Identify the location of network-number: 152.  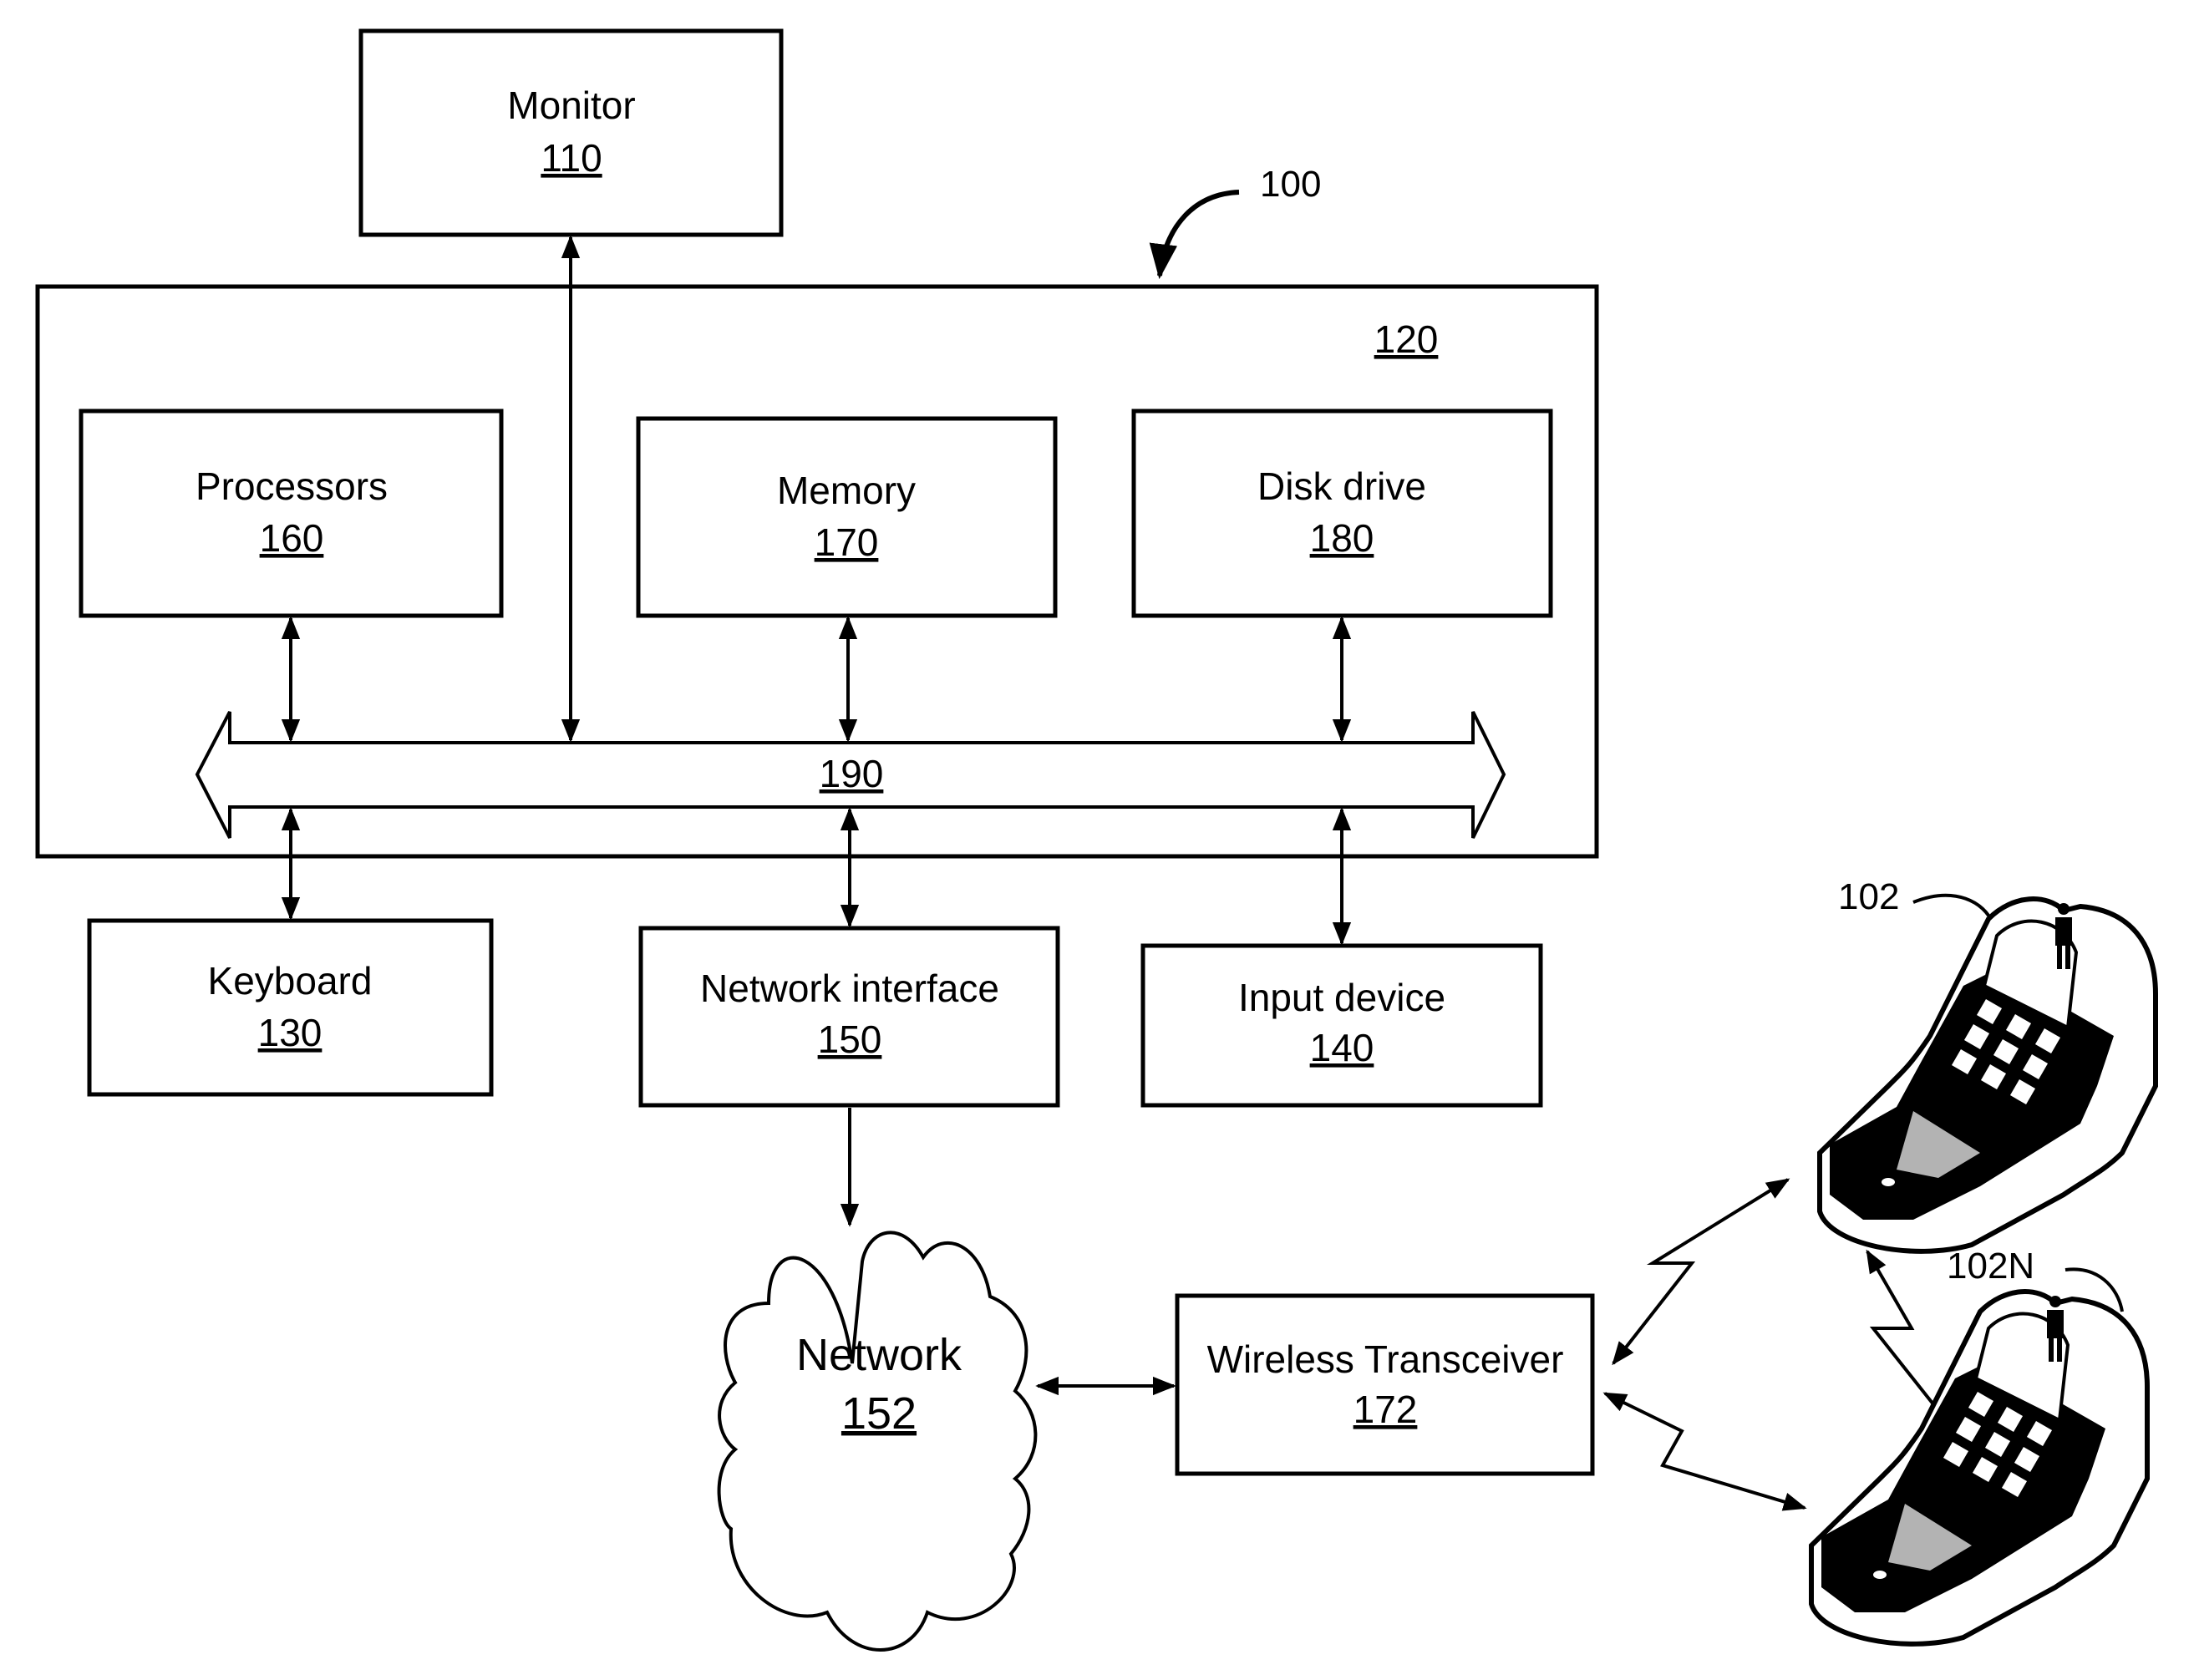
(879, 1413).